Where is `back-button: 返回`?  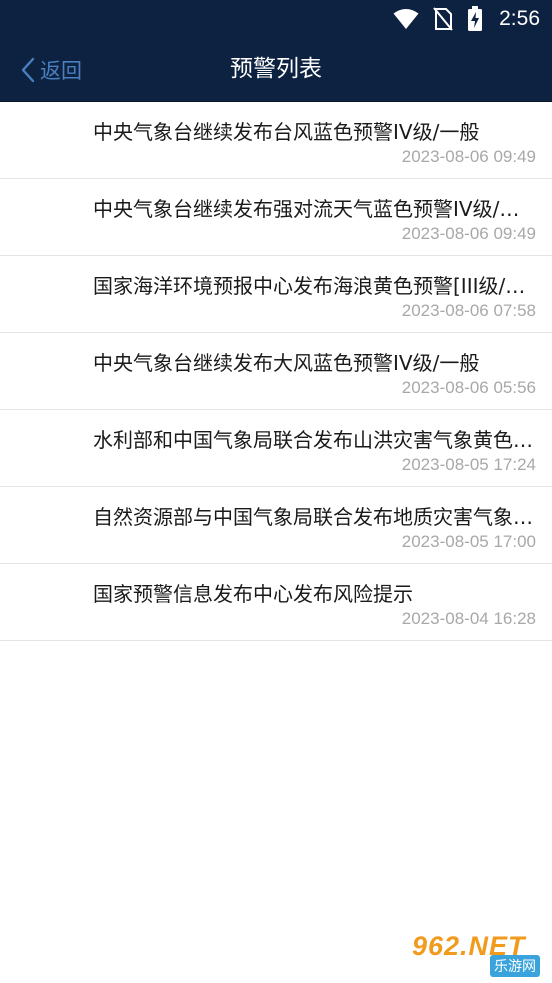
back-button: 返回 is located at coordinates (51, 69).